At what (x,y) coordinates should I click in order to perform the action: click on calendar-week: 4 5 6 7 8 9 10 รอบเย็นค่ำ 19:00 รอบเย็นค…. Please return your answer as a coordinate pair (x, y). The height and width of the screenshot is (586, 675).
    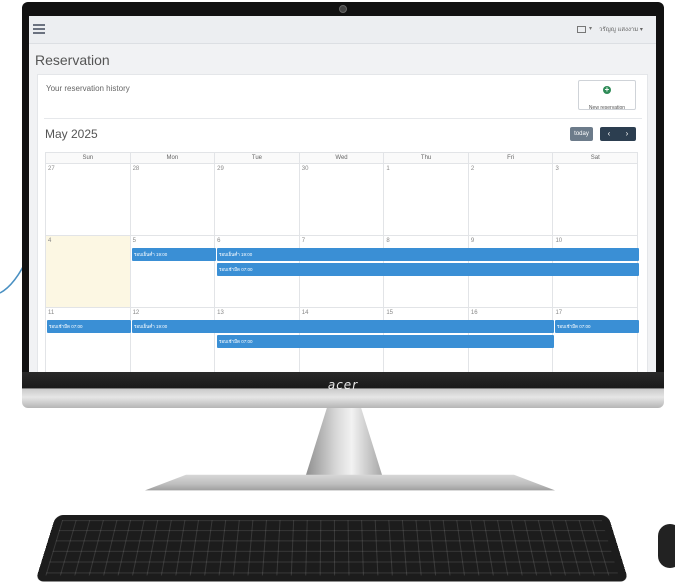
    Looking at the image, I should click on (342, 272).